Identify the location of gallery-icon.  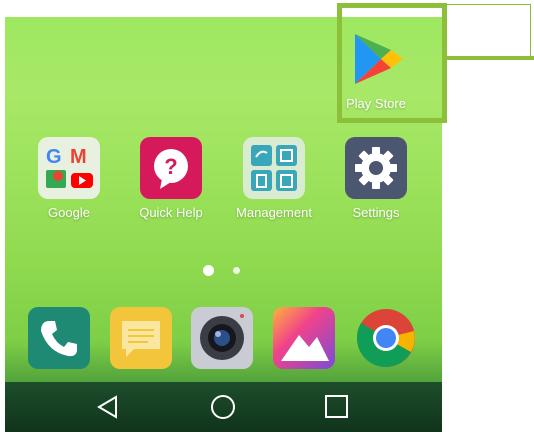
(304, 338).